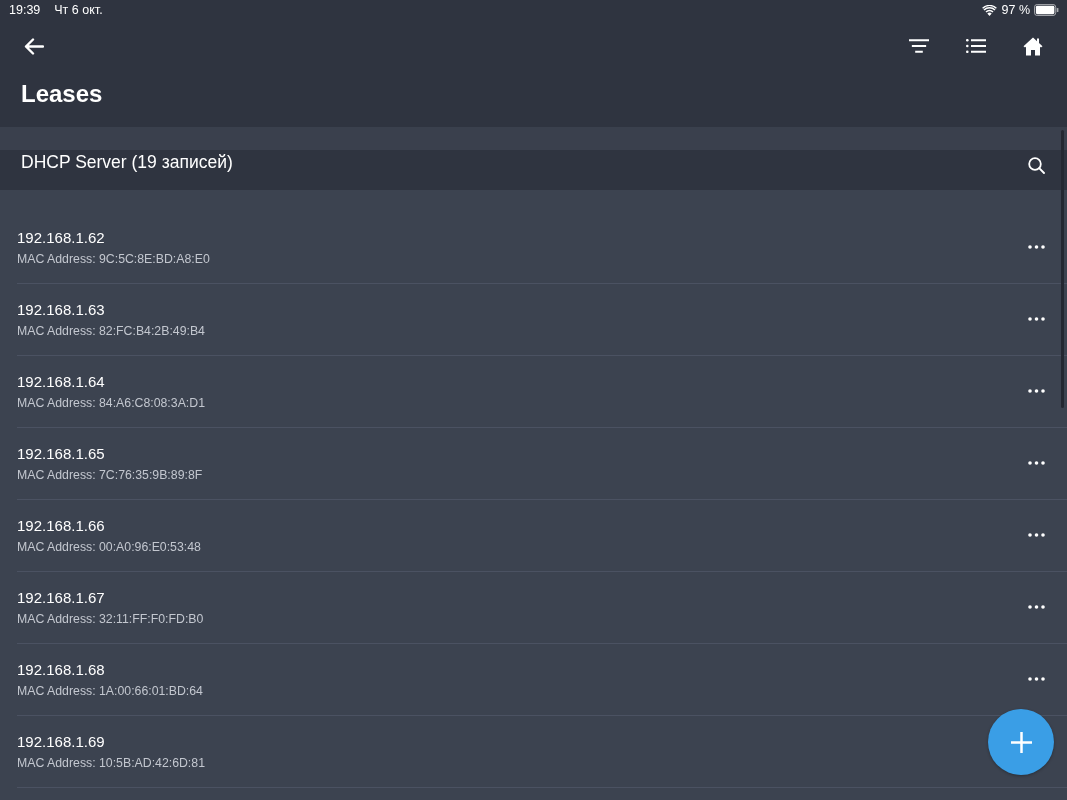 The width and height of the screenshot is (1067, 800). Describe the element at coordinates (989, 10) in the screenshot. I see `wifi-icon` at that location.